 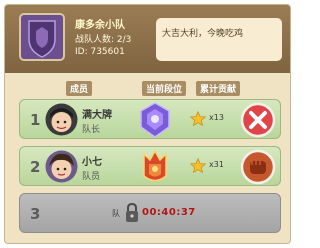 What do you see at coordinates (216, 164) in the screenshot?
I see `member-contribution: x31` at bounding box center [216, 164].